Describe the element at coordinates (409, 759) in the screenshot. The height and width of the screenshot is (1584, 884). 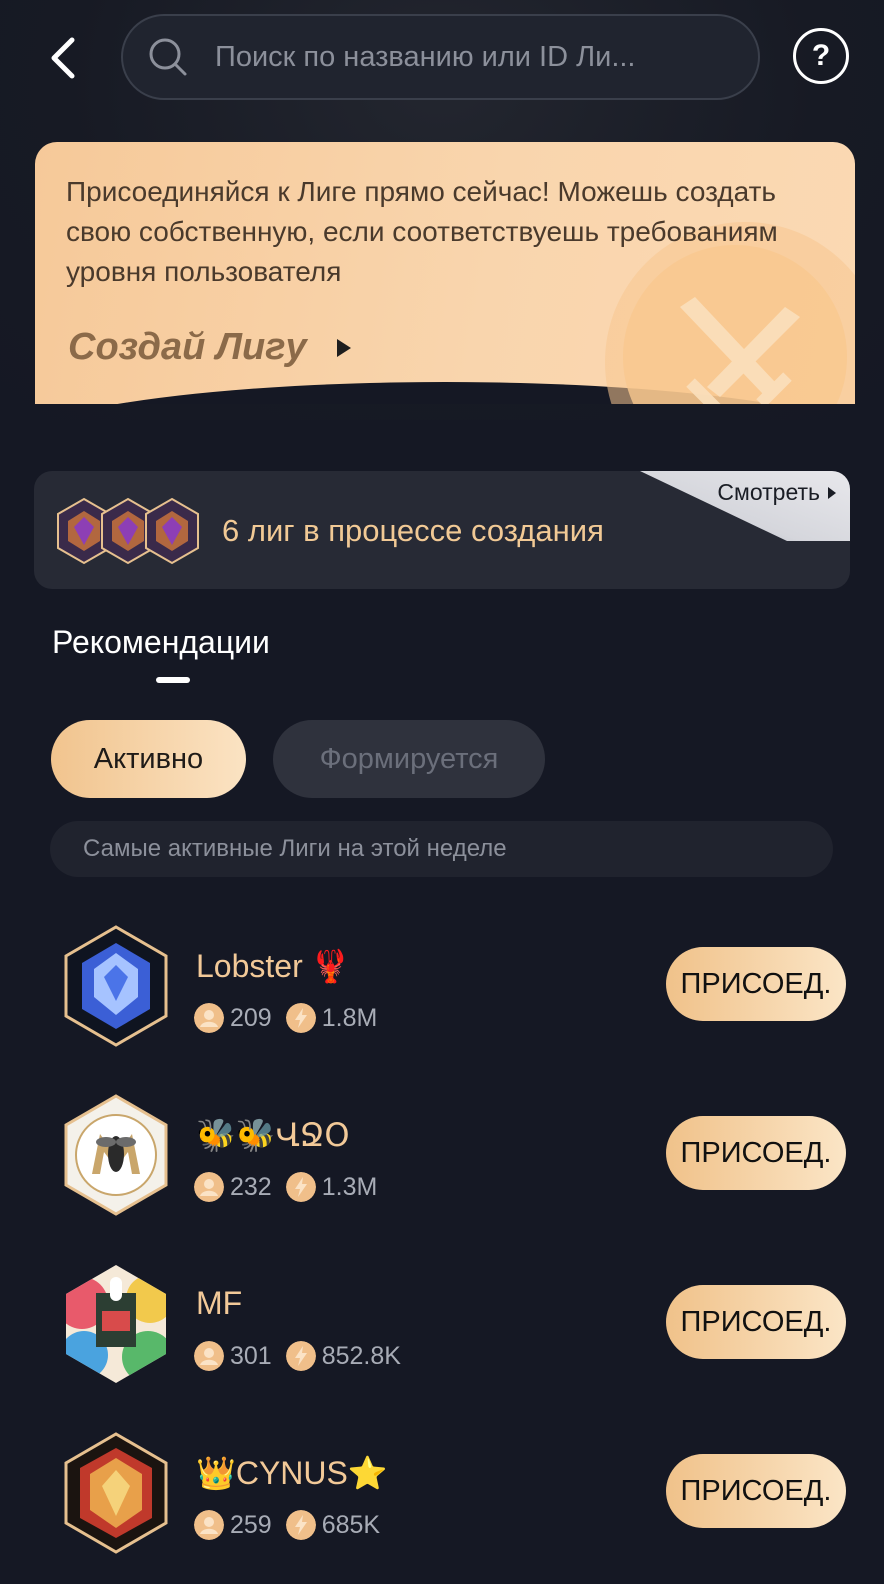
I see `filter-forming-chip: Формируется` at that location.